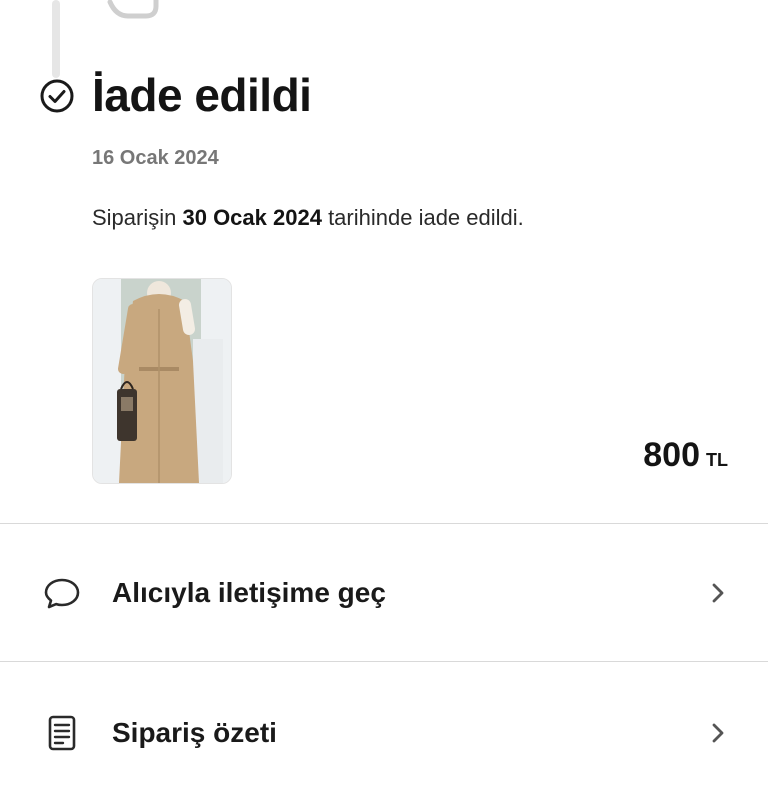 The image size is (768, 803). I want to click on timeline-line, so click(56, 39).